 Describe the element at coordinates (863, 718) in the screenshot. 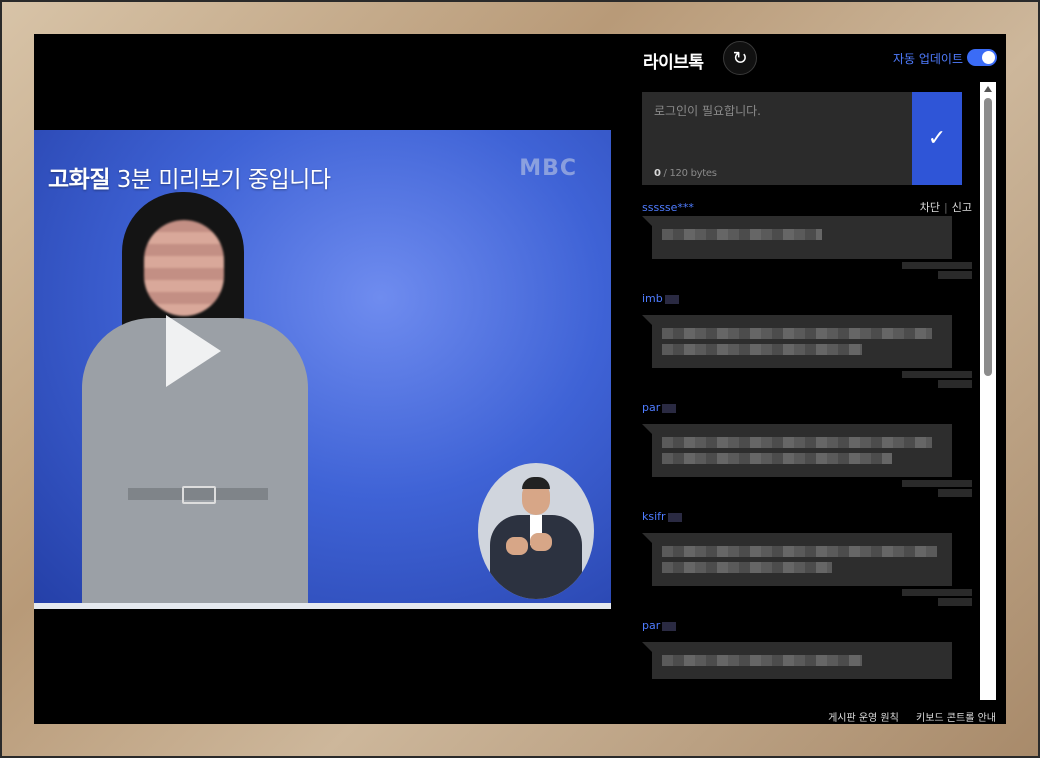

I see `board-rules-link: 게시판 운영 원칙` at that location.